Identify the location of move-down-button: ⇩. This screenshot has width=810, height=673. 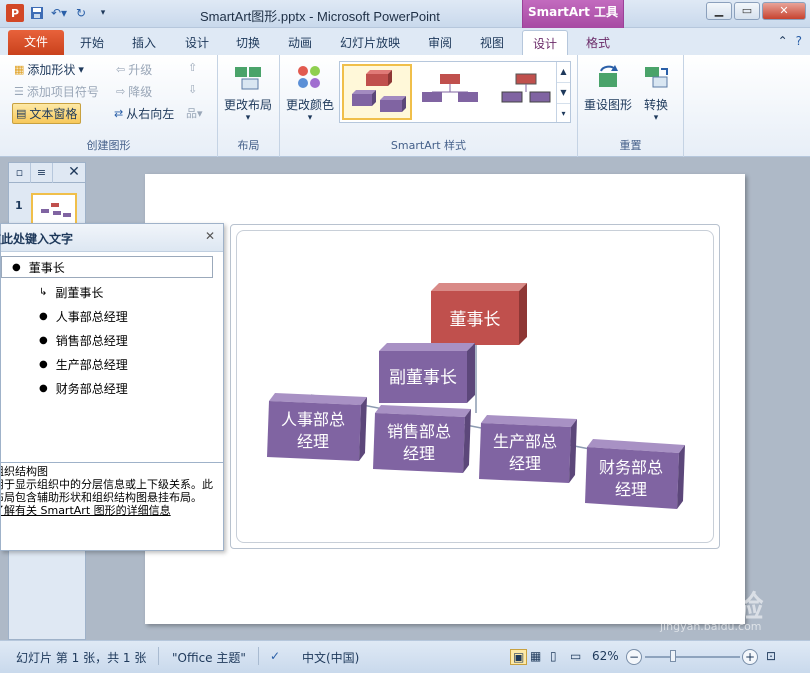
(192, 89).